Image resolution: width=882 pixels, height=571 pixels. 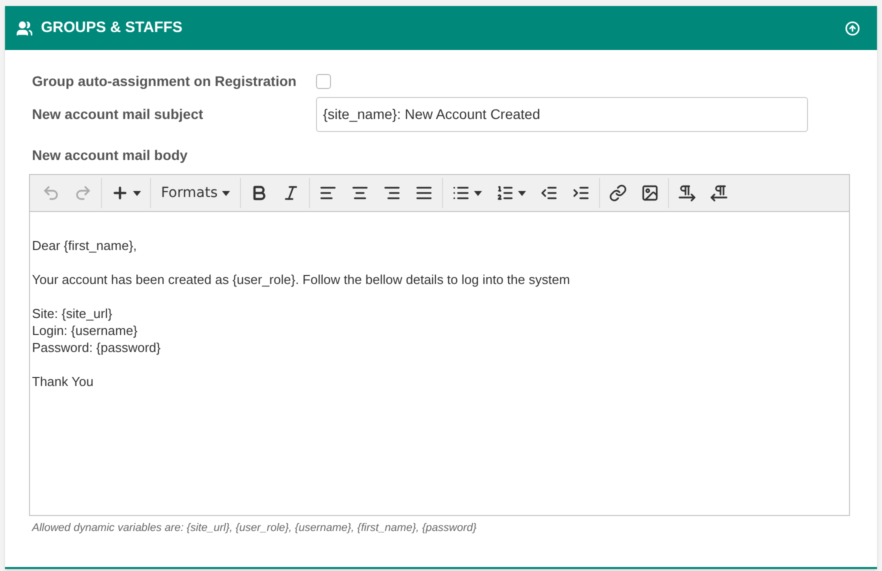 I want to click on align-left-icon, so click(x=327, y=193).